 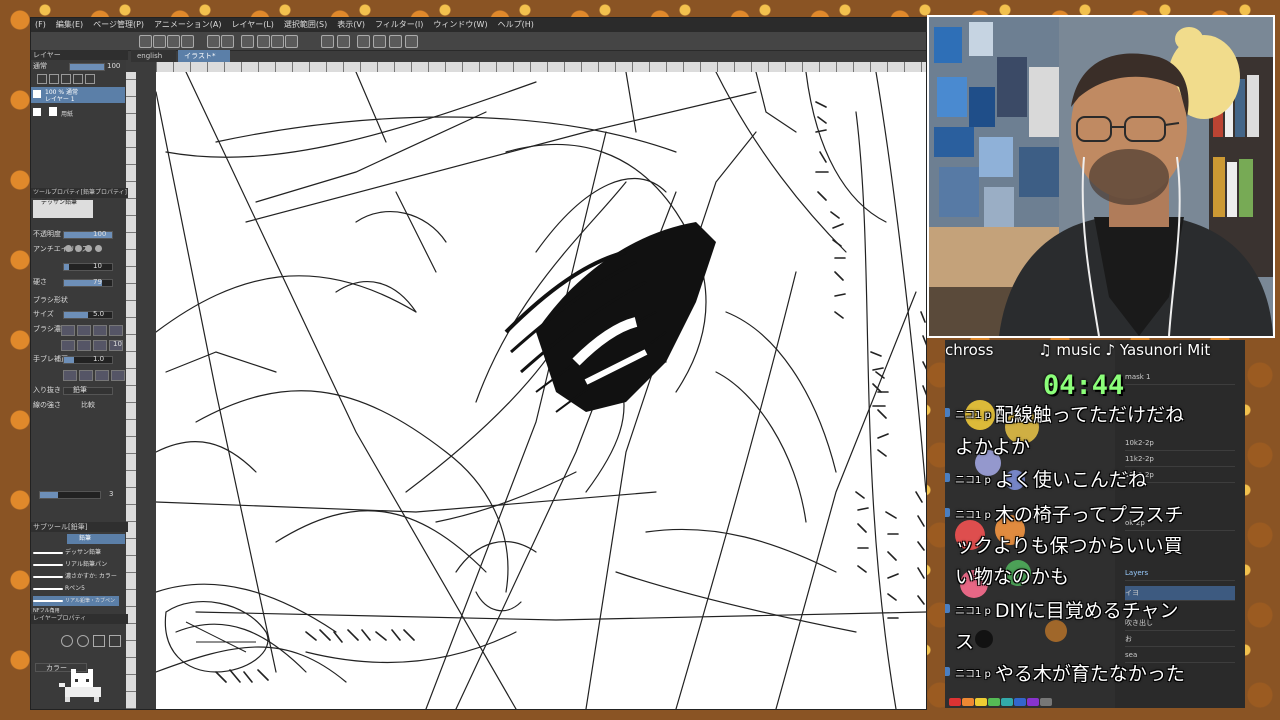 What do you see at coordinates (79, 193) in the screenshot?
I see `tool-property-title: ツールプロパティ[鉛筆プロパティ]` at bounding box center [79, 193].